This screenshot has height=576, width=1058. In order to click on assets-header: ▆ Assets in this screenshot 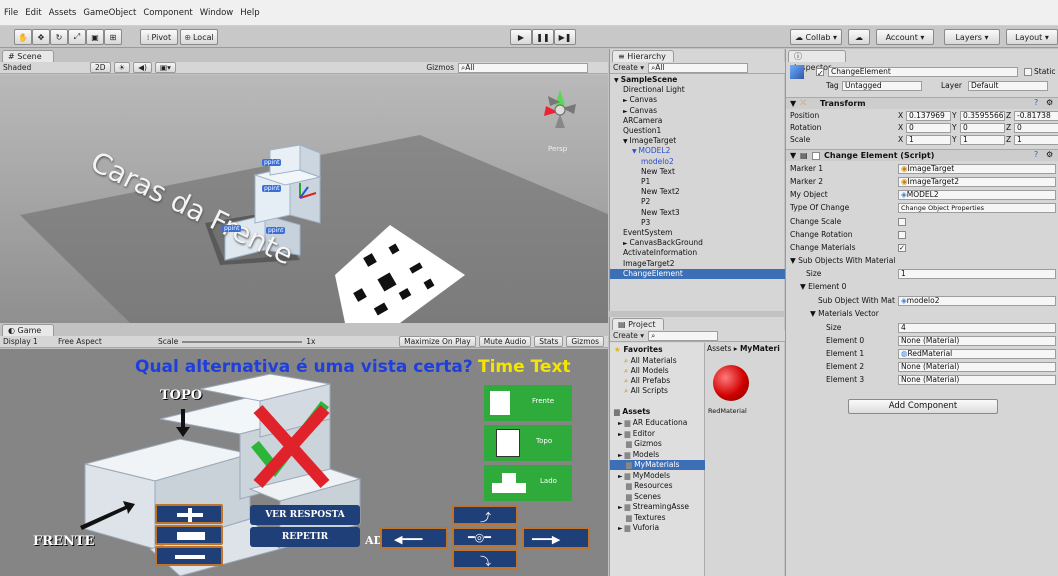, I will do `click(632, 412)`.